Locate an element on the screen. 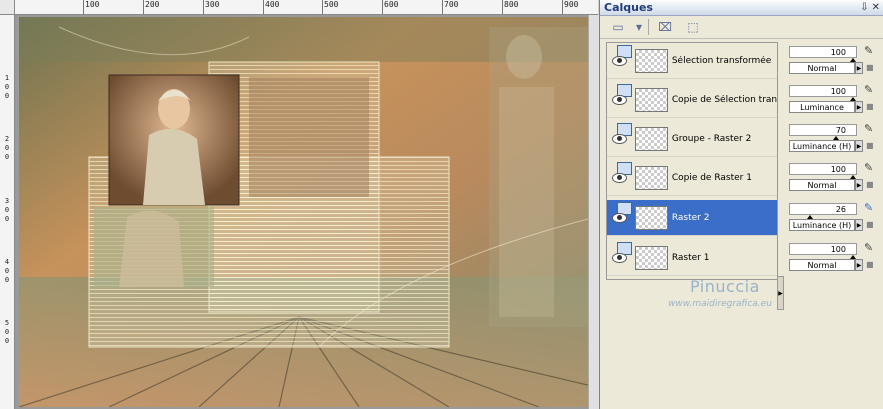 Image resolution: width=883 pixels, height=409 pixels. ruler-tick: 600 is located at coordinates (390, 7).